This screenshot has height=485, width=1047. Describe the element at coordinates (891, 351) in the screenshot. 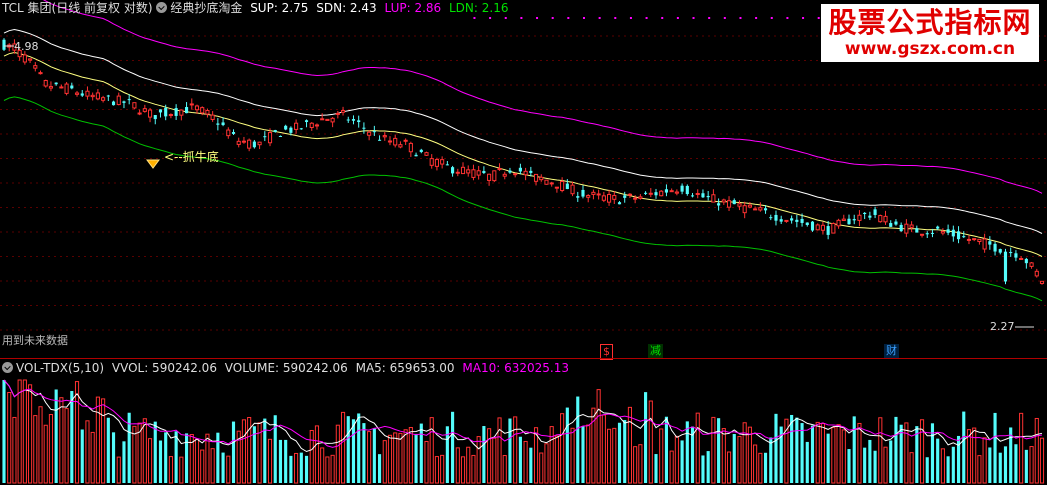

I see `event-tag-finance: 财` at that location.